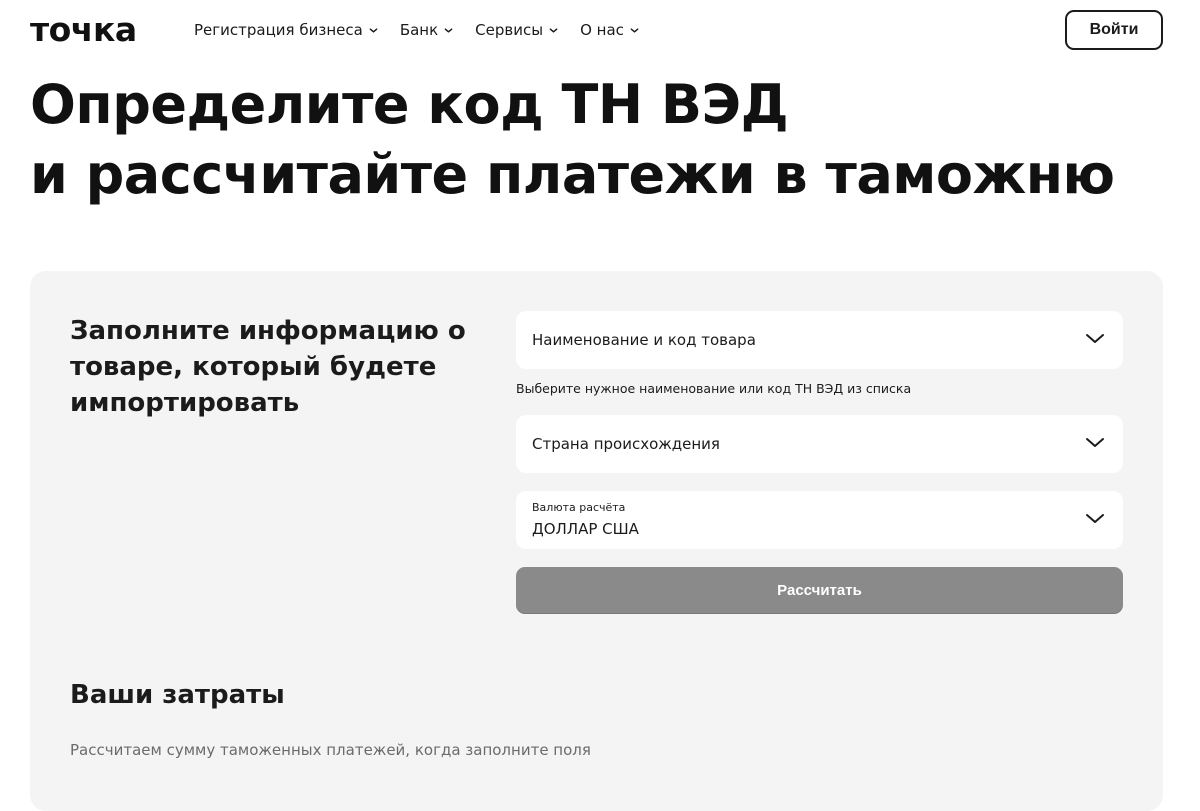 The width and height of the screenshot is (1200, 811). What do you see at coordinates (409, 104) in the screenshot?
I see `page-title-line-1: Определите код ТН ВЭД` at bounding box center [409, 104].